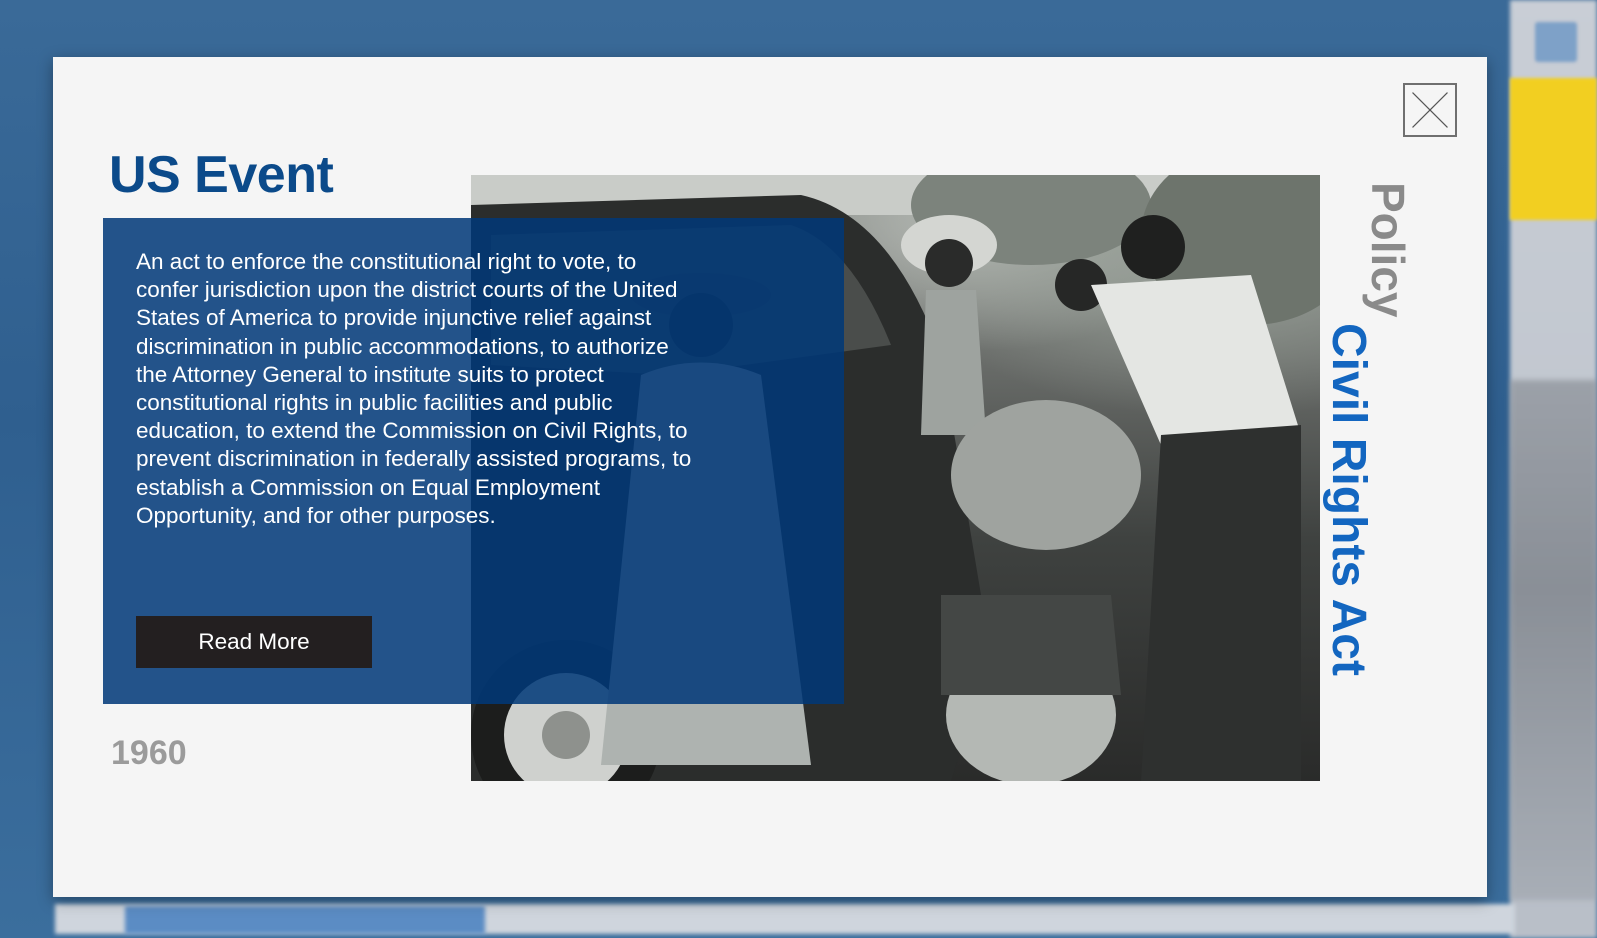 The width and height of the screenshot is (1597, 938). I want to click on read-more-button: Read More, so click(254, 642).